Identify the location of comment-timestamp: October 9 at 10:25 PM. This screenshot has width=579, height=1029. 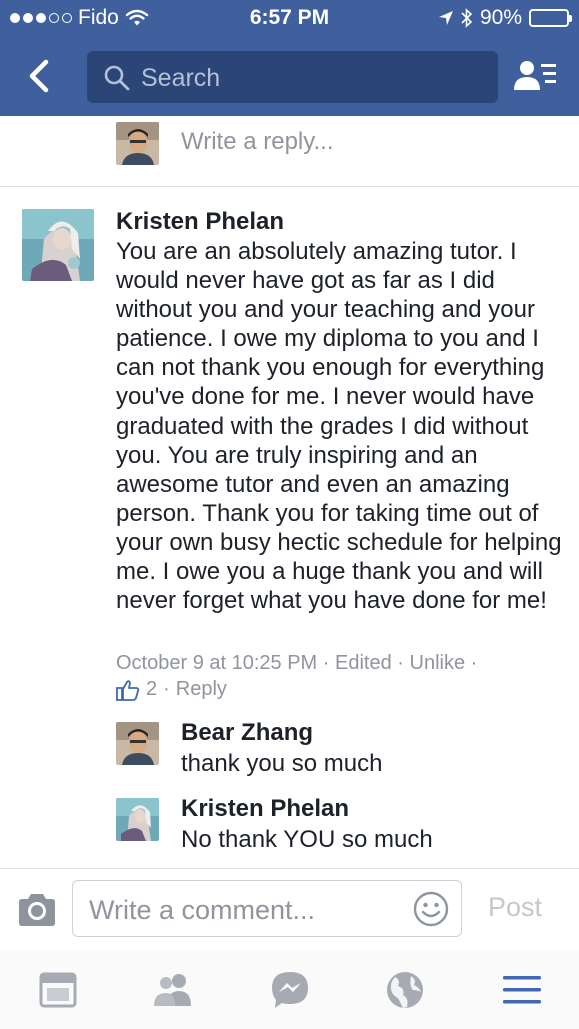
(216, 663).